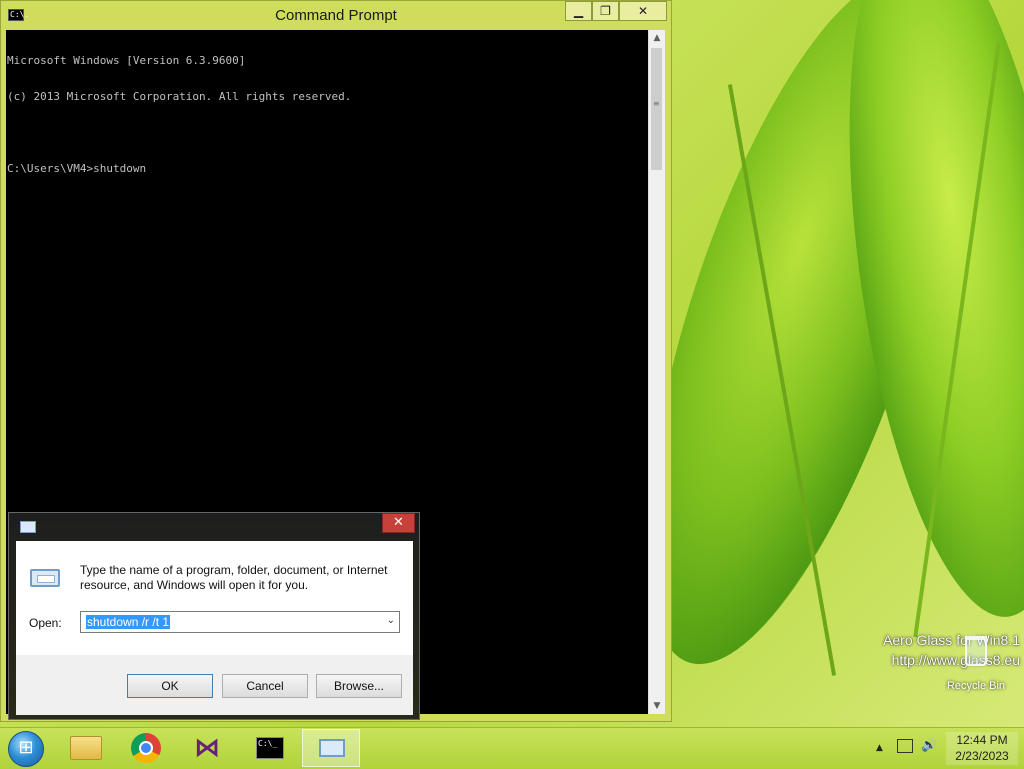 The image size is (1024, 769). Describe the element at coordinates (128, 622) in the screenshot. I see `open-input: shutdown /r /t 1` at that location.